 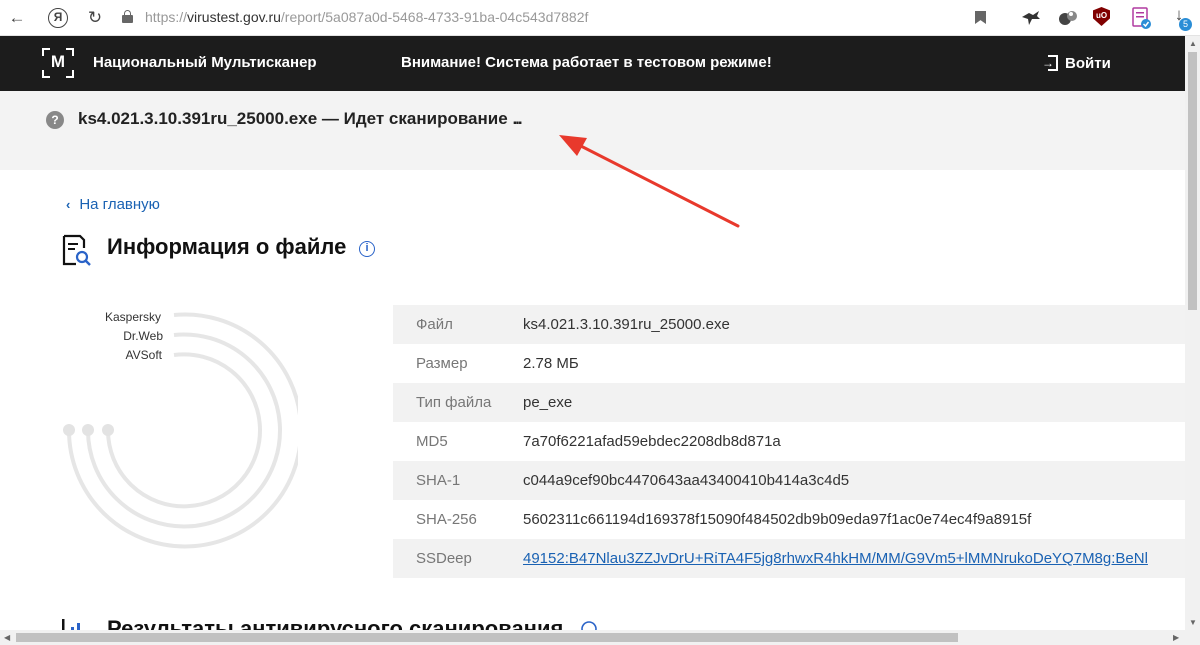 What do you see at coordinates (367, 249) in the screenshot?
I see `info-icon: i` at bounding box center [367, 249].